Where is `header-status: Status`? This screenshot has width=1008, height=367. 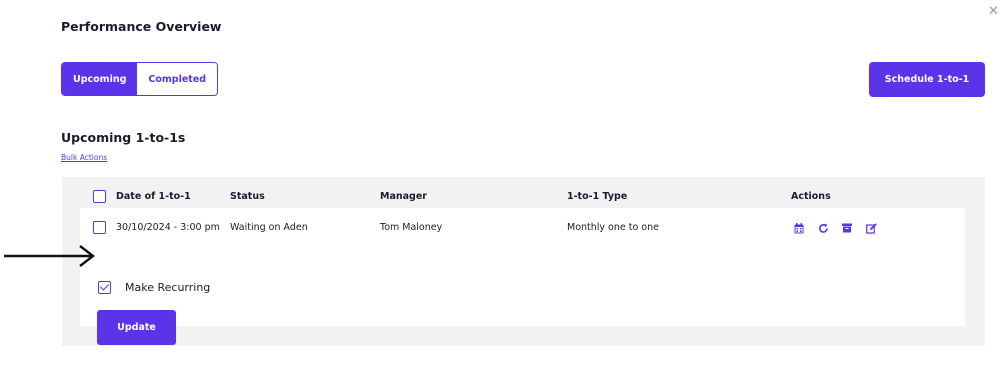
header-status: Status is located at coordinates (247, 196).